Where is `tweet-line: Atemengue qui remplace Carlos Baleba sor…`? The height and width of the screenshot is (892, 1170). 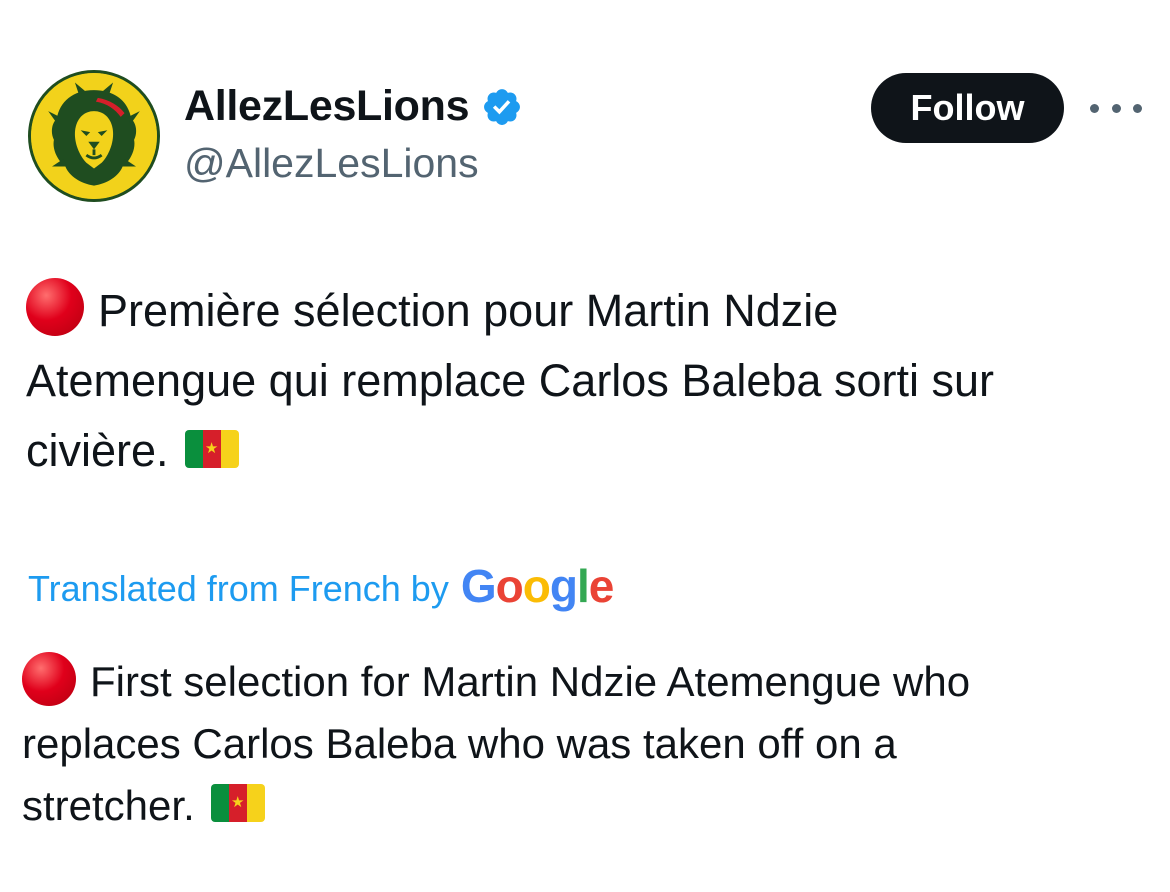 tweet-line: Atemengue qui remplace Carlos Baleba sor… is located at coordinates (591, 381).